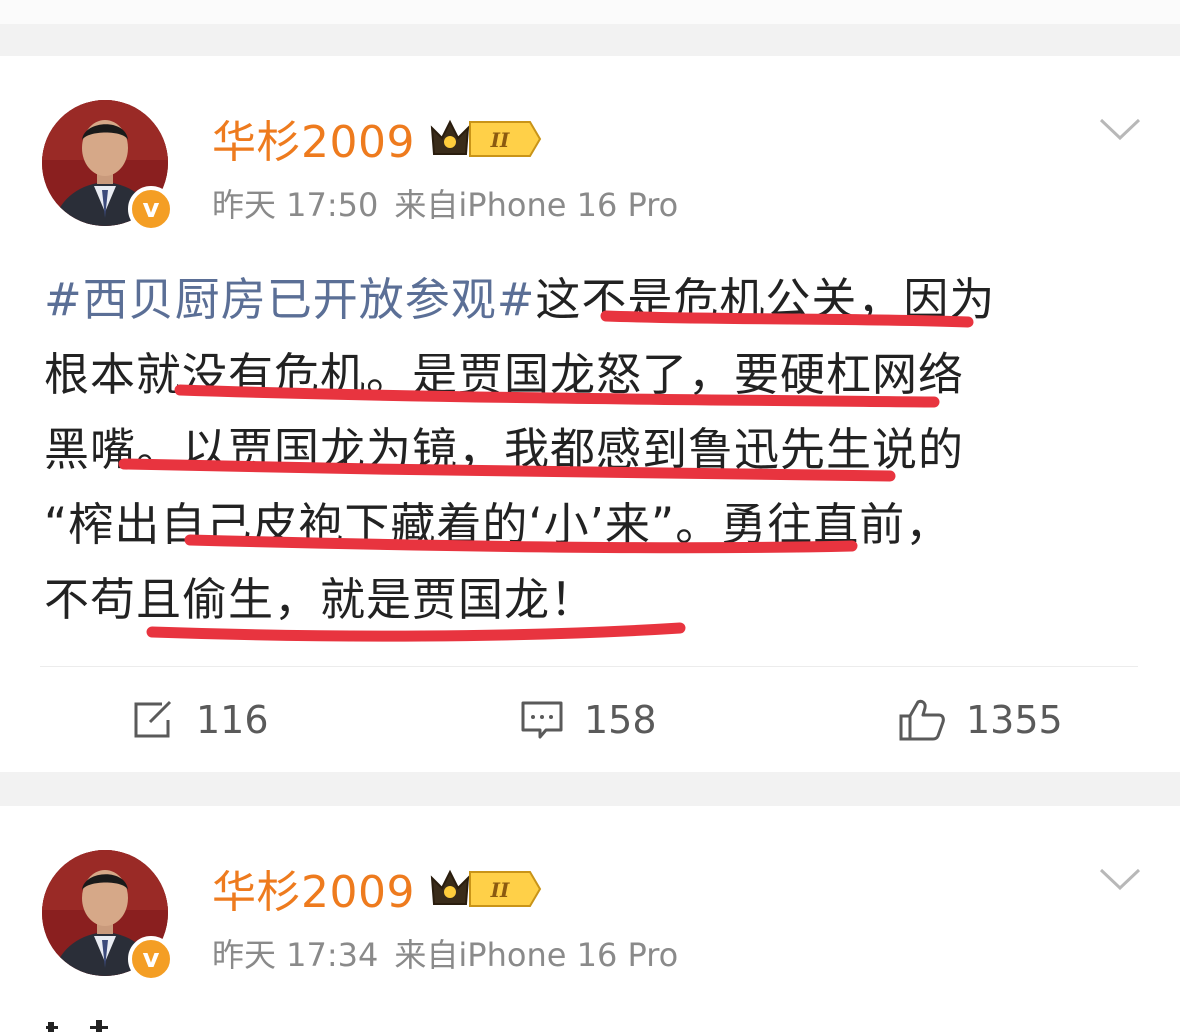 The width and height of the screenshot is (1180, 1032). I want to click on cut-off-post-text, so click(77, 1026).